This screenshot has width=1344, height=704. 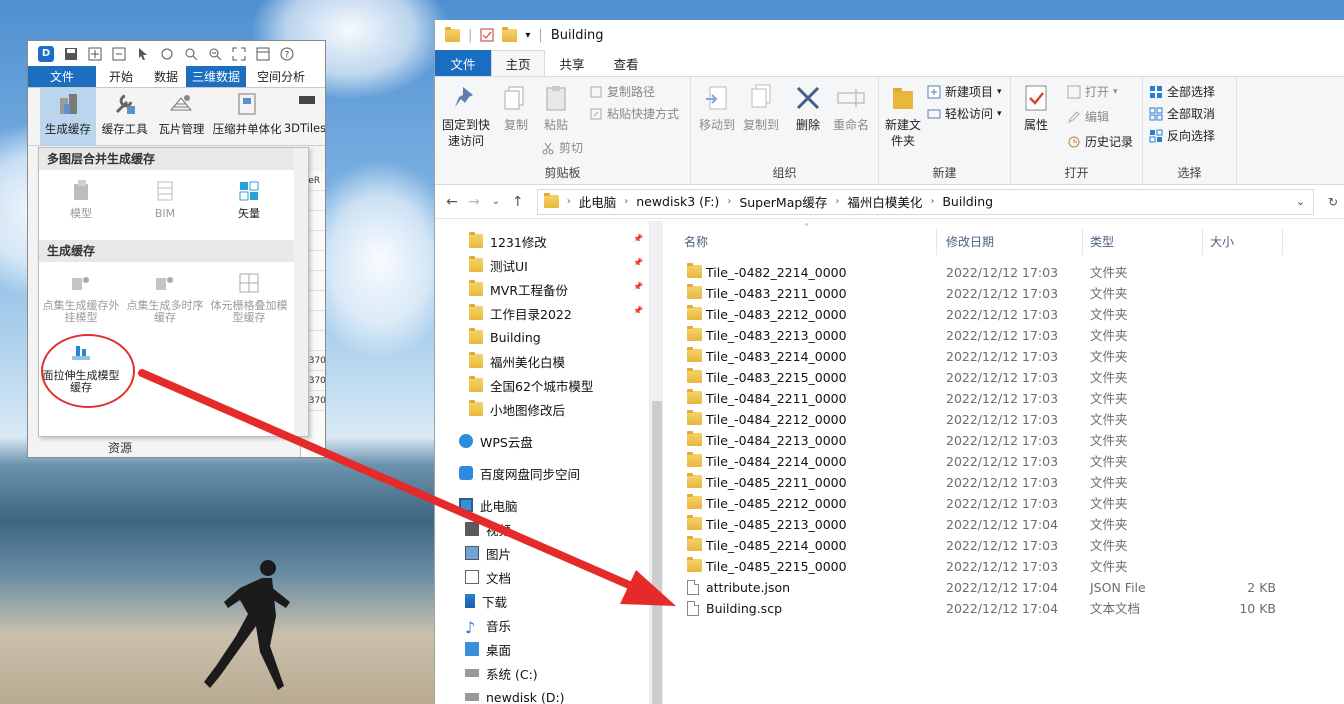 What do you see at coordinates (1004, 398) in the screenshot?
I see `table-row: Tile_-0484_2211_0000 2022/12/12 17:03 文件夹` at bounding box center [1004, 398].